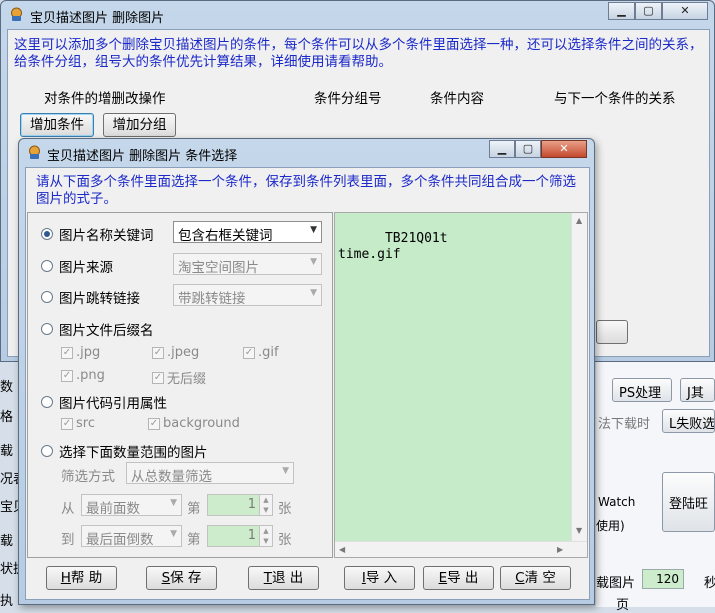  Describe the element at coordinates (623, 605) in the screenshot. I see `page-label: 页` at that location.